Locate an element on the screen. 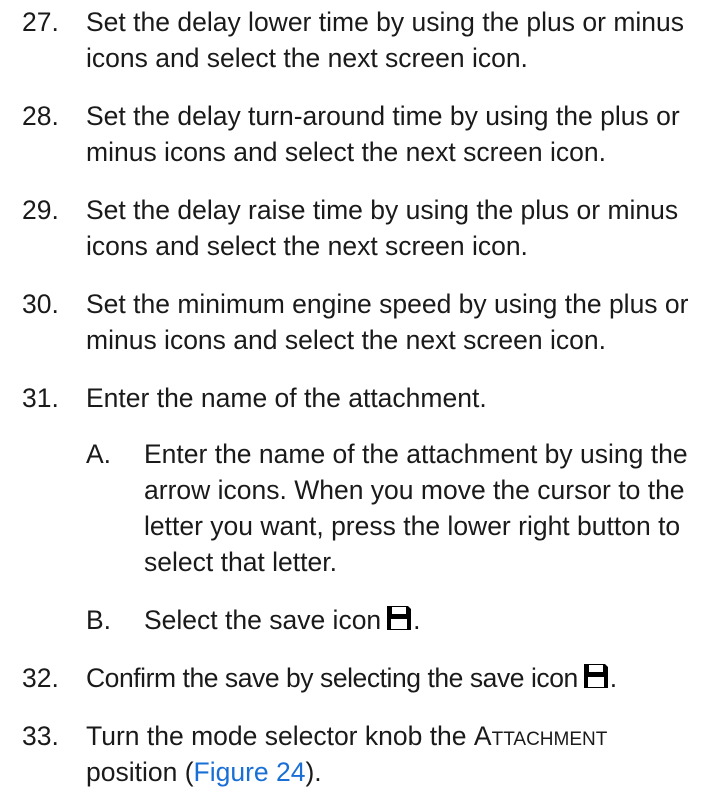 This screenshot has width=728, height=812. knob-position-label: Attachment is located at coordinates (540, 736).